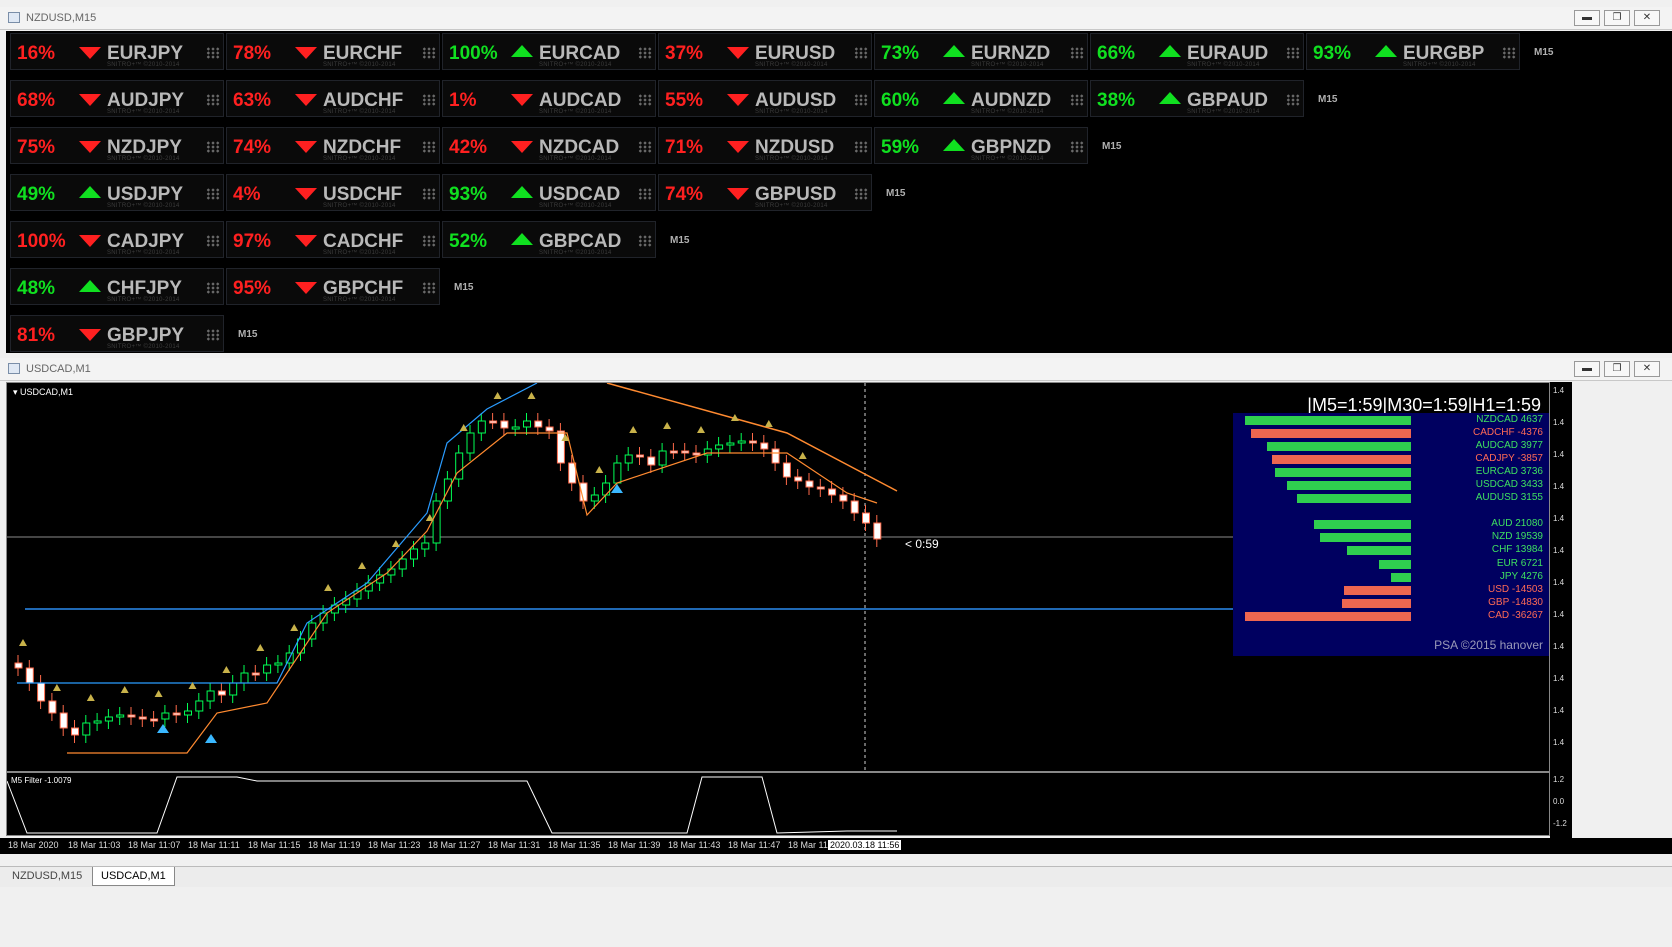 The image size is (1672, 947). Describe the element at coordinates (778, 804) in the screenshot. I see `m5-filter-subwindow: M5 Filter -1.0079` at that location.